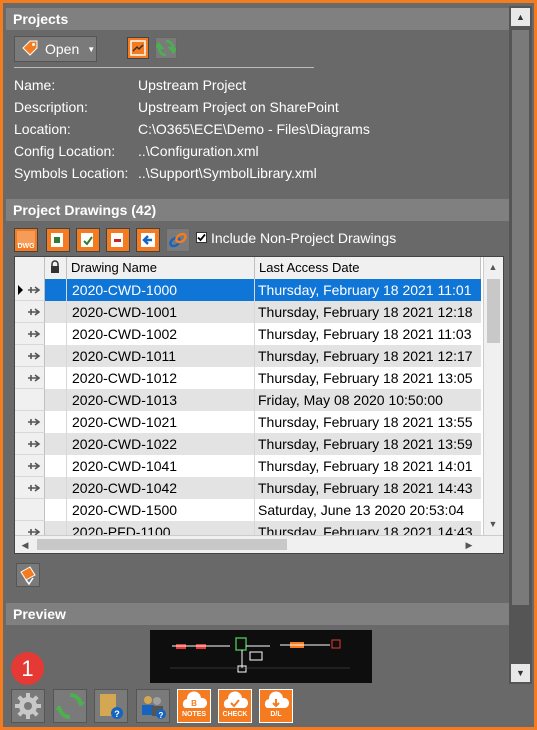  I want to click on remove-sheet-button, so click(118, 240).